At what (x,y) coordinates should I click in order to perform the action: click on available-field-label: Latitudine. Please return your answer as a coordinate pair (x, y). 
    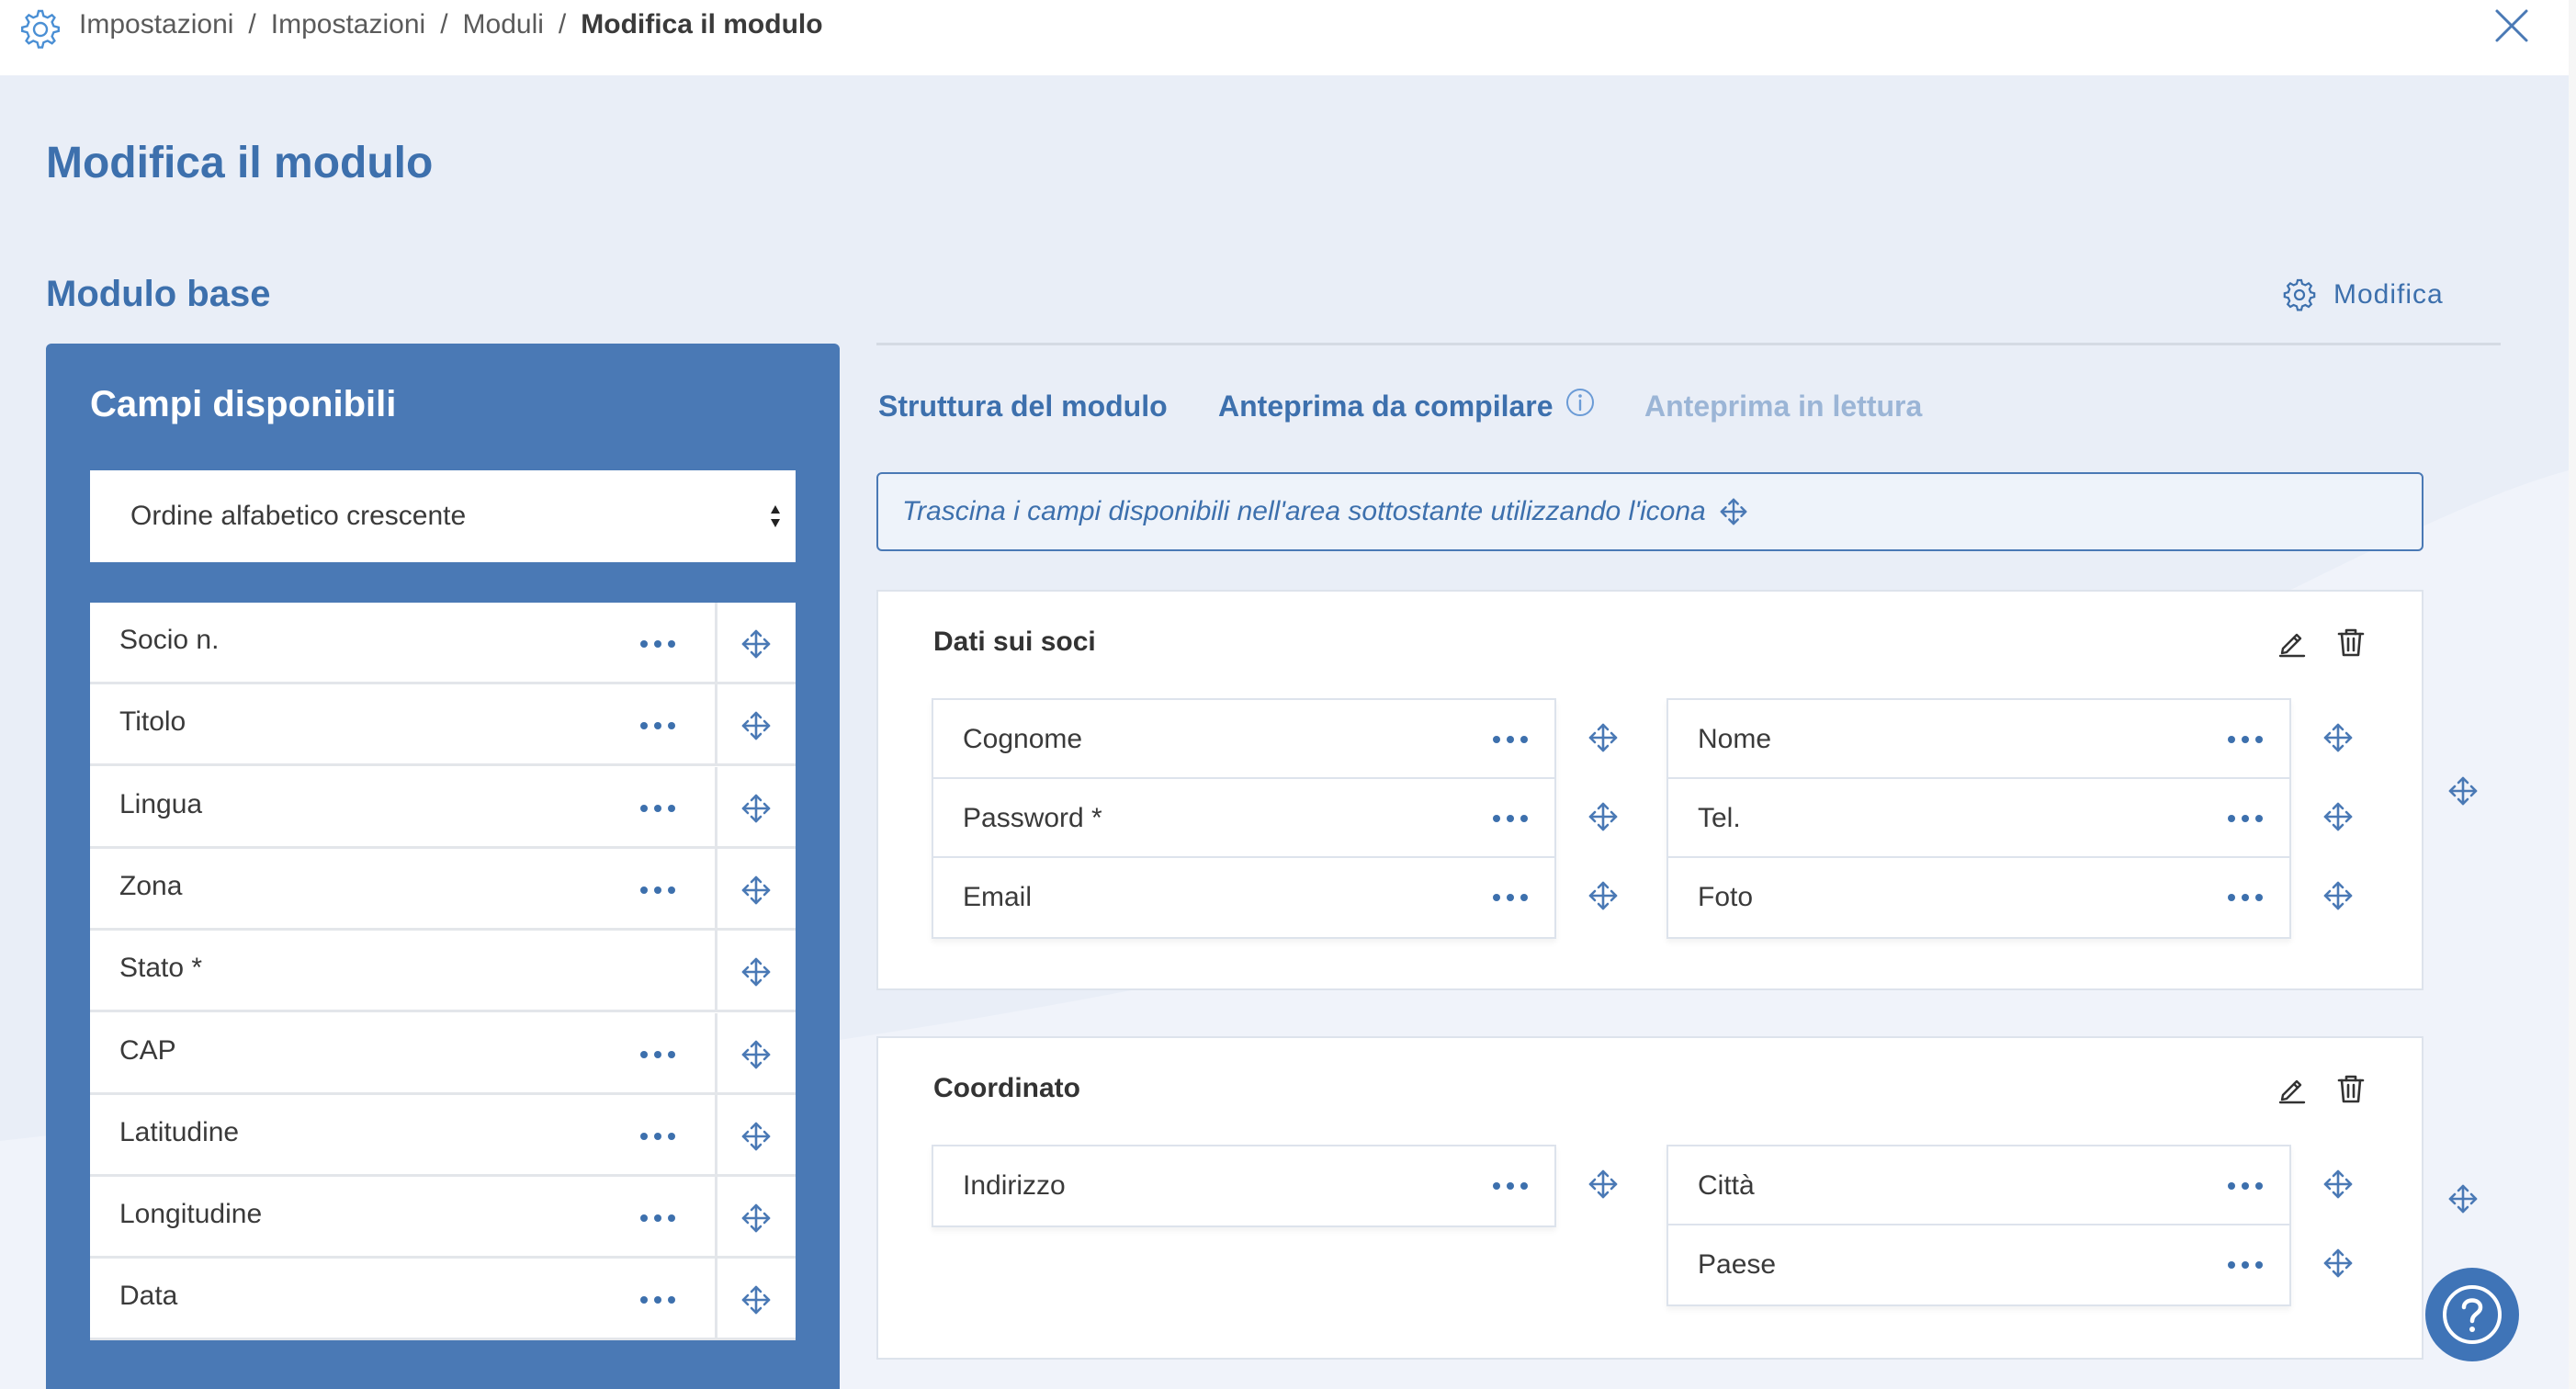
    Looking at the image, I should click on (179, 1131).